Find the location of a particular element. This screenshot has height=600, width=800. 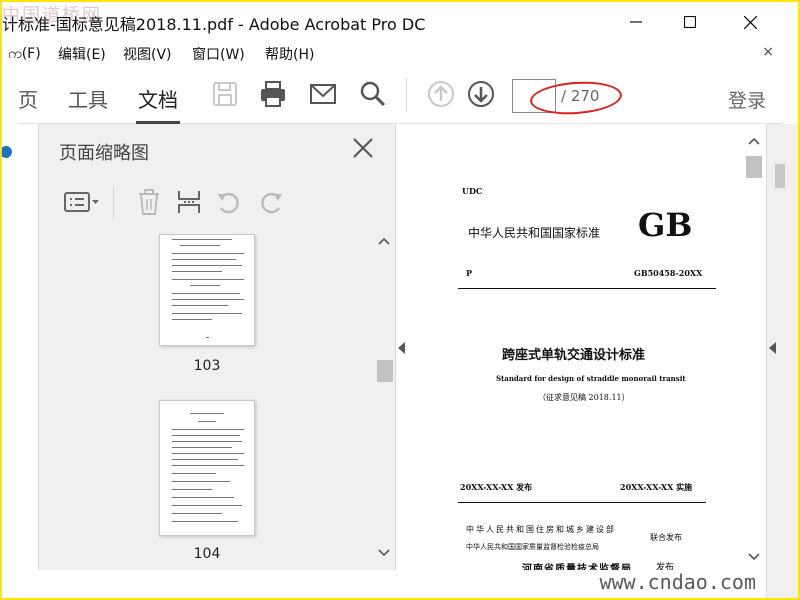

menu-bar: က(F) 编辑(E) 视图(V) 窗口(W) 帮助(H) × is located at coordinates (400, 54).